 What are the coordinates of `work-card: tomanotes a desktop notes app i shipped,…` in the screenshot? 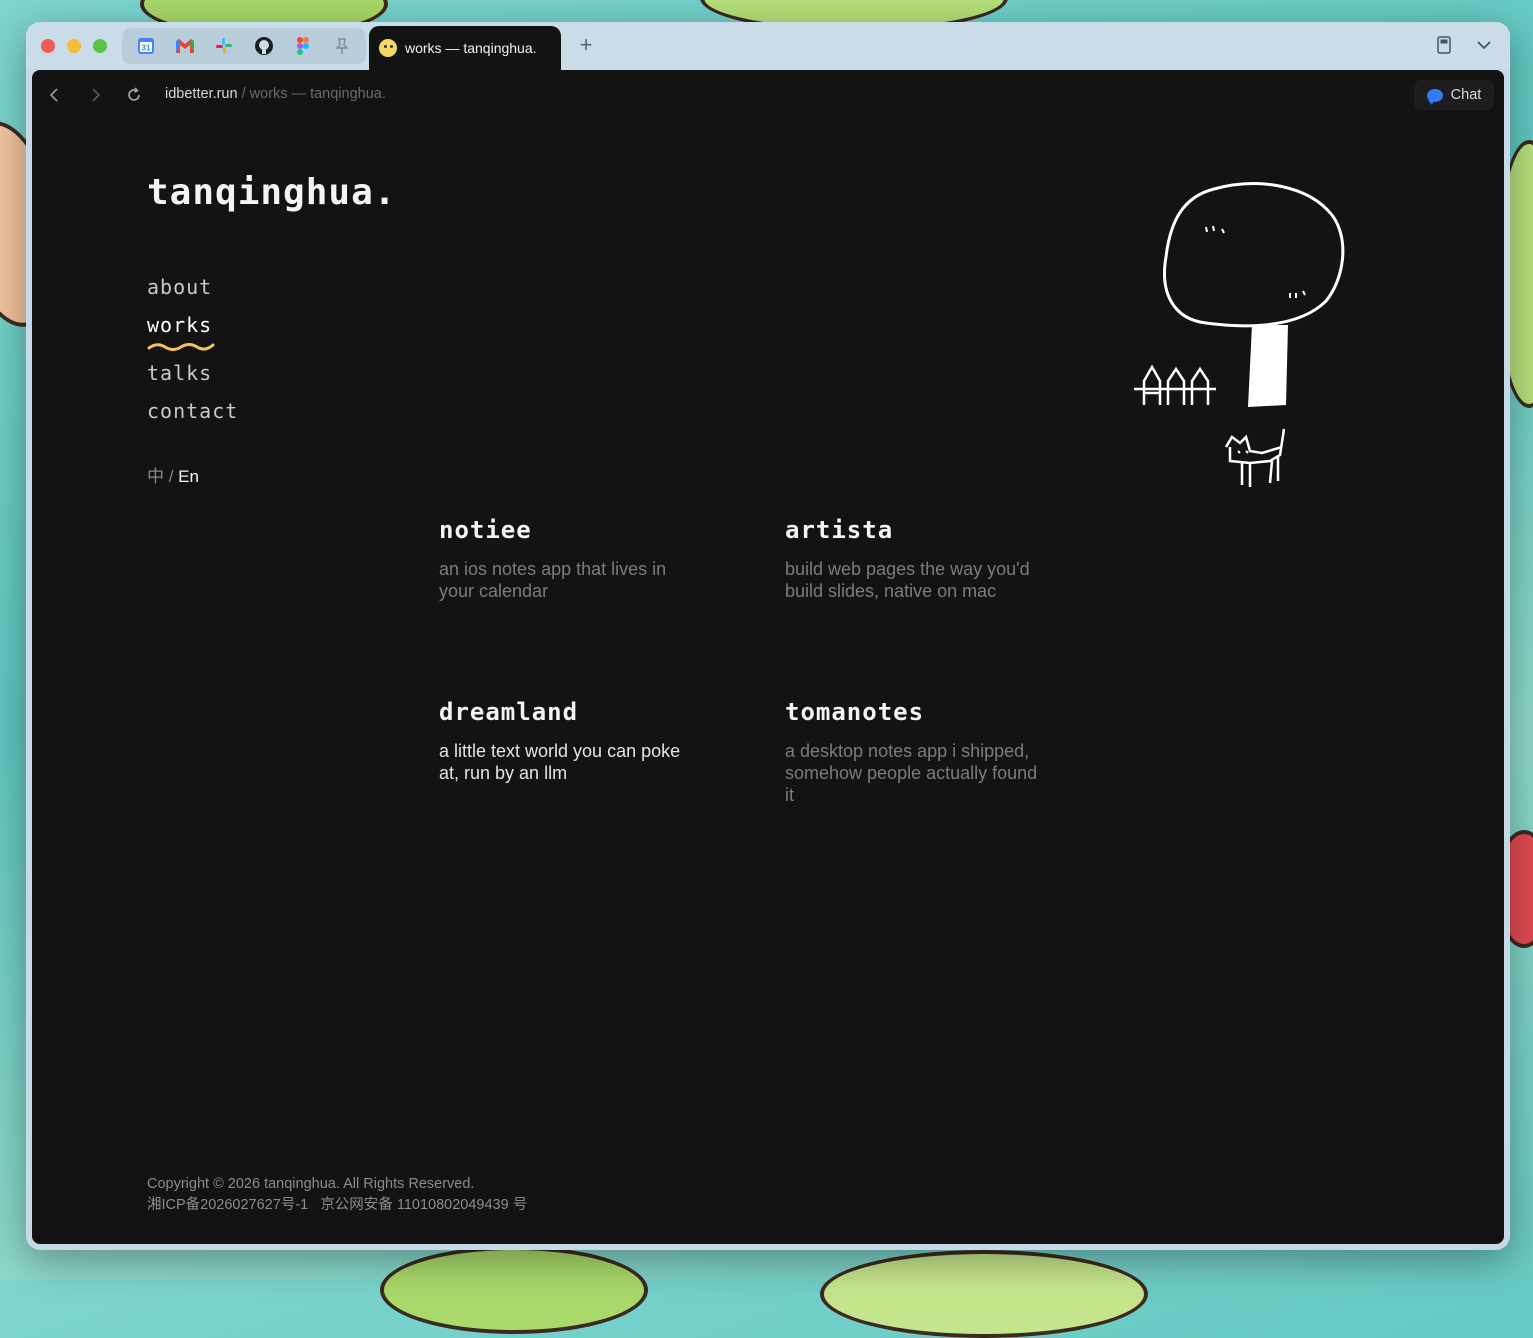 It's located at (915, 752).